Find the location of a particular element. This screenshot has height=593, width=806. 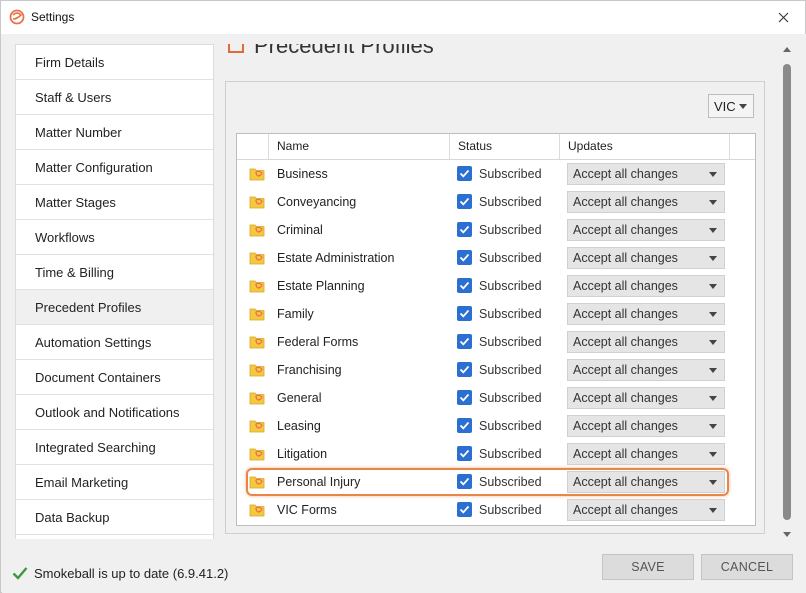

sidebar-item-staff-users: Staff & Users is located at coordinates (114, 97).